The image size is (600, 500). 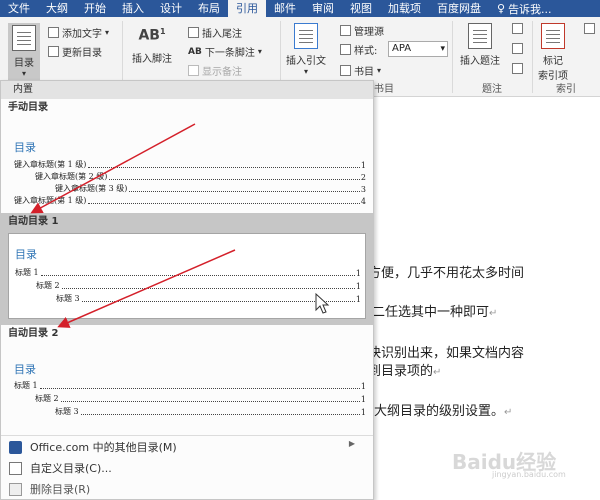 I want to click on cross-reference-button, so click(x=517, y=68).